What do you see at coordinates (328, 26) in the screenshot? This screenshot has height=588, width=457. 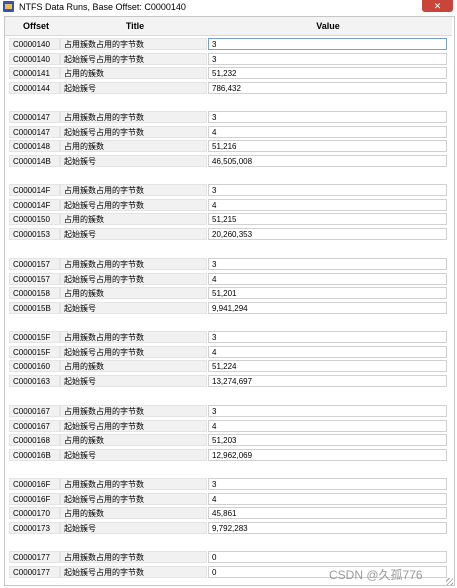 I see `column-header-value: Value` at bounding box center [328, 26].